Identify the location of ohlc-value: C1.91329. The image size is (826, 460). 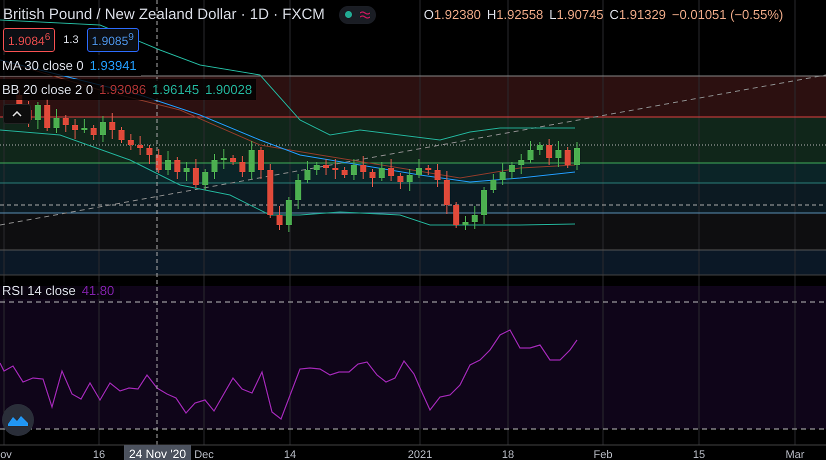
(638, 14).